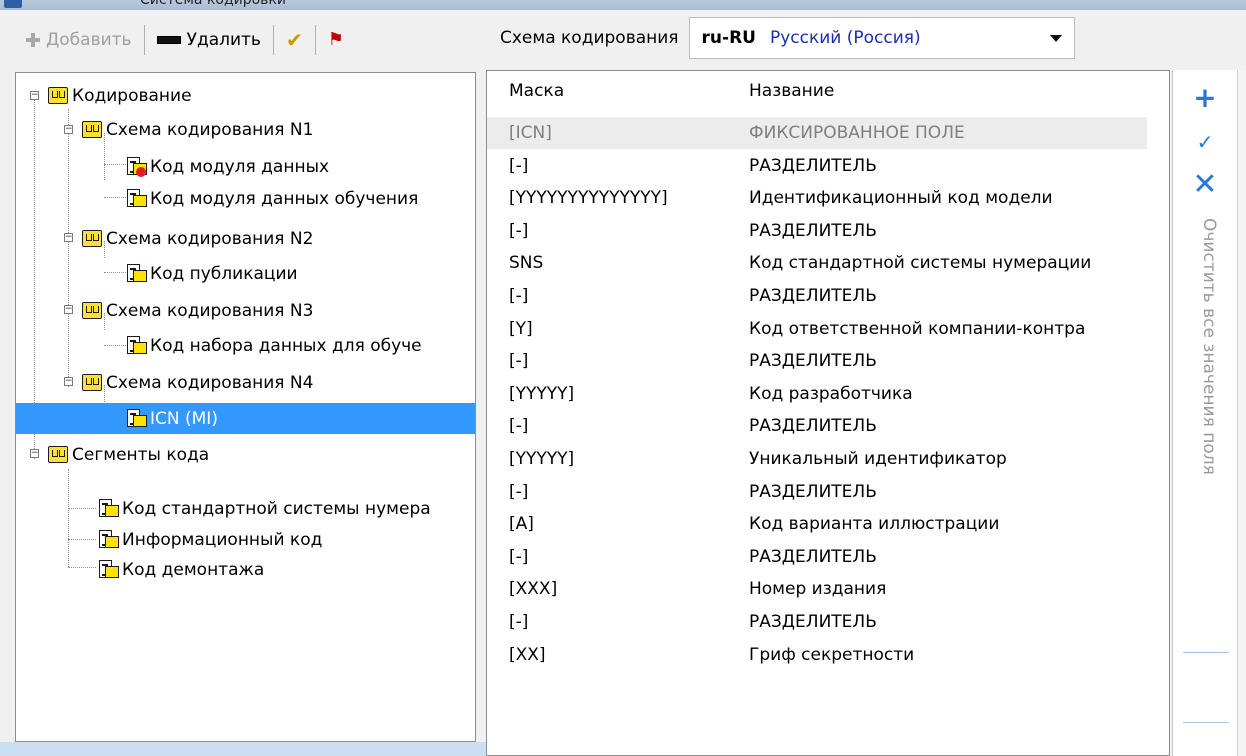 The image size is (1246, 756). Describe the element at coordinates (845, 38) in the screenshot. I see `scheme-language: Русский (Россия)` at that location.